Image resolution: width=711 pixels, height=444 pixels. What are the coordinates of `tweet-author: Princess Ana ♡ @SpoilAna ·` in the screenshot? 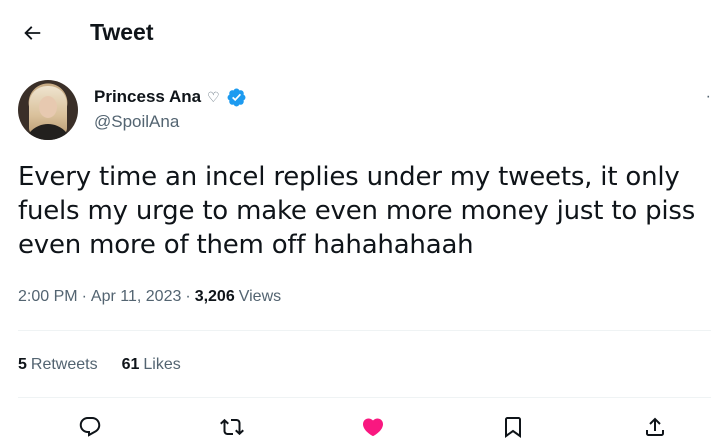 It's located at (364, 110).